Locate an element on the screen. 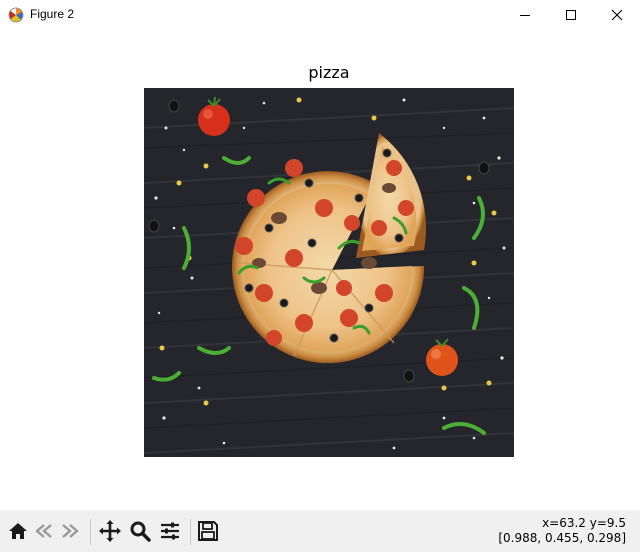  save-button is located at coordinates (208, 531).